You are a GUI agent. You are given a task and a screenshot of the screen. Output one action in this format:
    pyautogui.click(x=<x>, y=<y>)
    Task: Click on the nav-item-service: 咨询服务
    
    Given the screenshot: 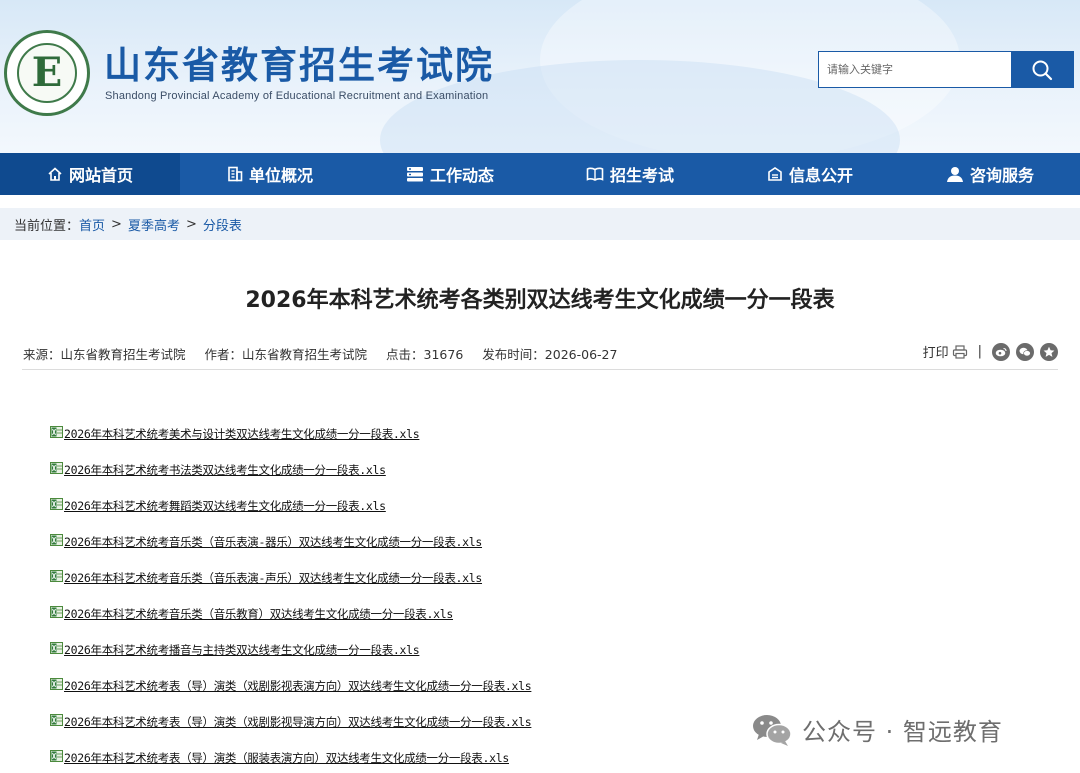 What is the action you would take?
    pyautogui.click(x=990, y=174)
    